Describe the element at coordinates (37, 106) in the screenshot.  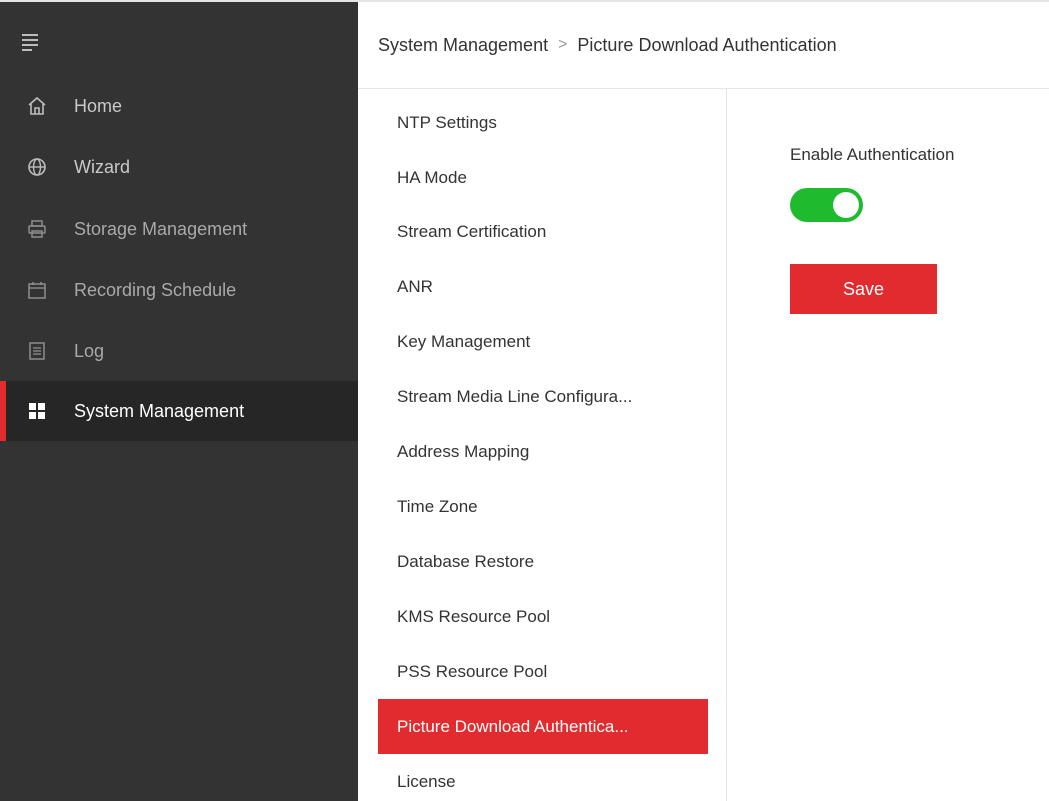
I see `home-icon` at that location.